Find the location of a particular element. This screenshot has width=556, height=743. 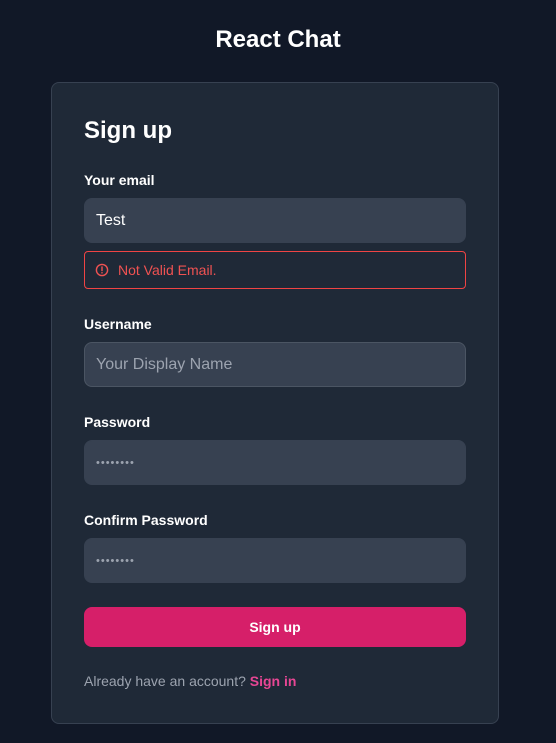

email-input is located at coordinates (275, 220).